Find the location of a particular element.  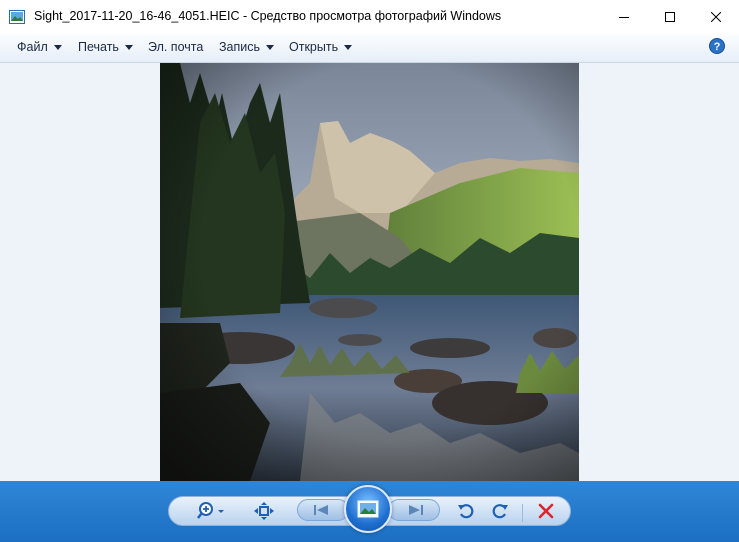

previous-icon is located at coordinates (321, 510).